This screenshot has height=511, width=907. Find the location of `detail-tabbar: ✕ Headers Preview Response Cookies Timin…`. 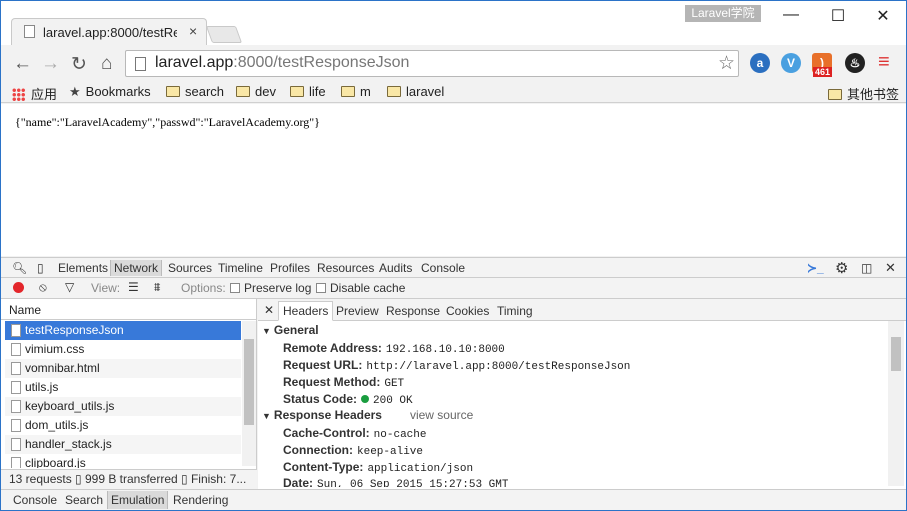

detail-tabbar: ✕ Headers Preview Response Cookies Timin… is located at coordinates (582, 310).